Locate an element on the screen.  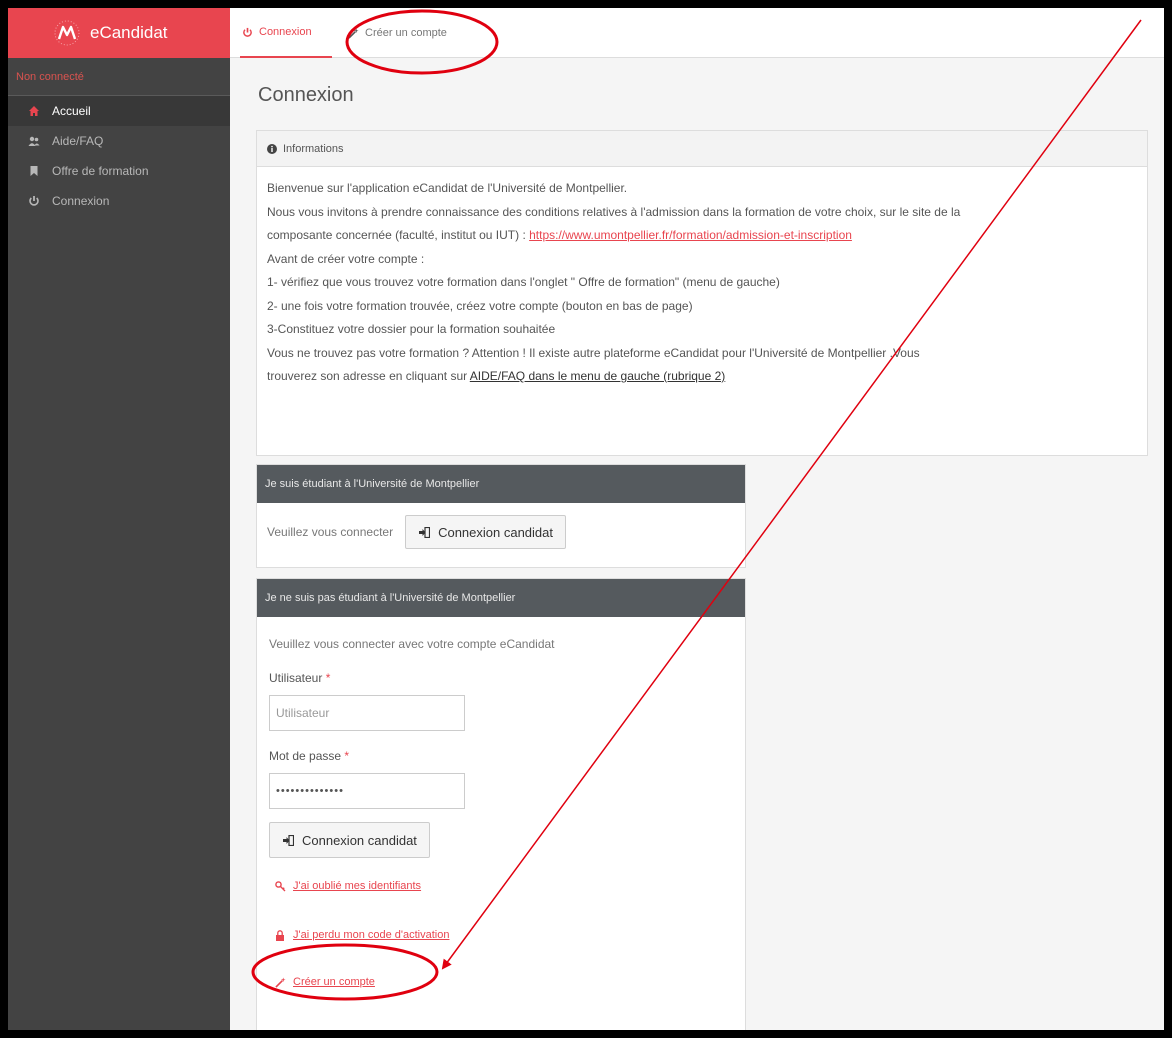
sidebar-item-connexion: Connexion is located at coordinates (119, 201).